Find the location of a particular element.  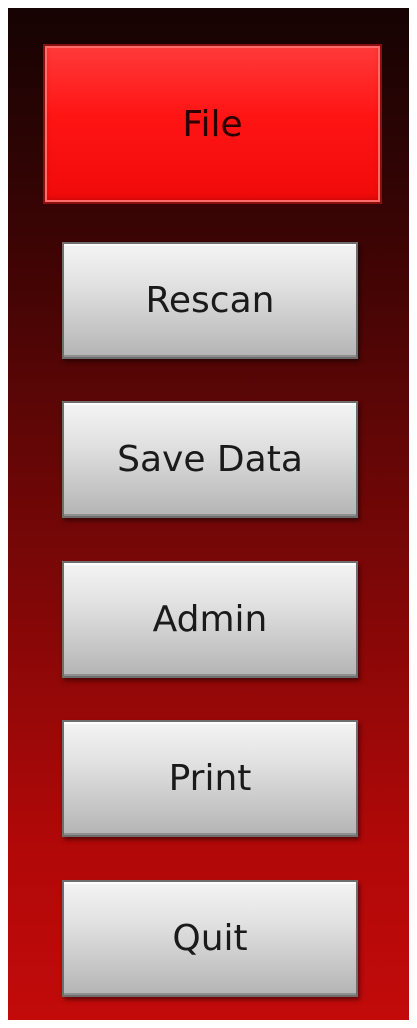

save-data-button-label: Save Data is located at coordinates (210, 459).